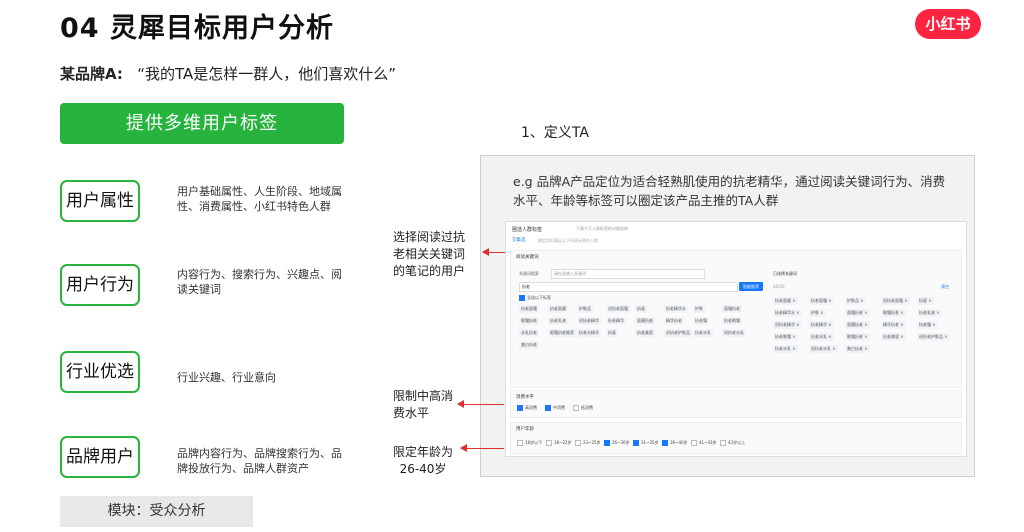 This screenshot has height=532, width=1024. What do you see at coordinates (529, 309) in the screenshot?
I see `keyword-chip: 抗老面霜` at bounding box center [529, 309].